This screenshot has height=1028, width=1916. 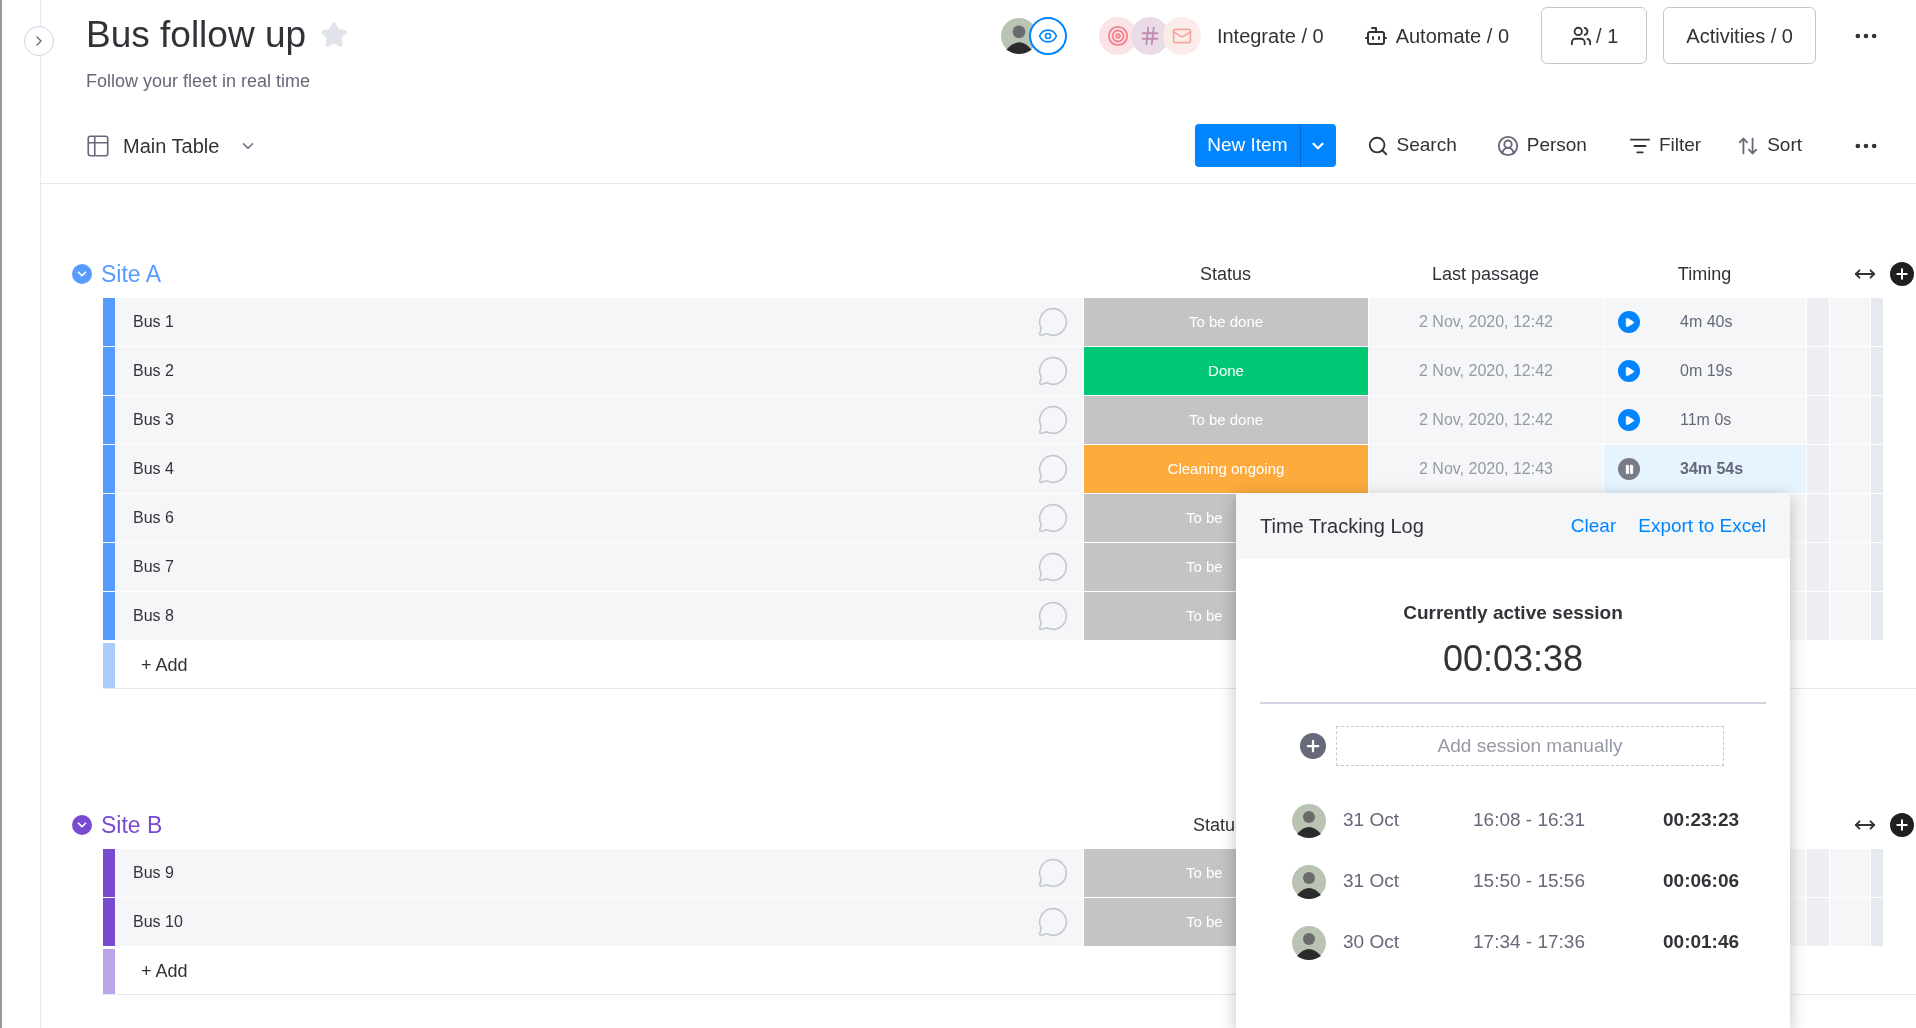 I want to click on column-header: Status, so click(x=1225, y=274).